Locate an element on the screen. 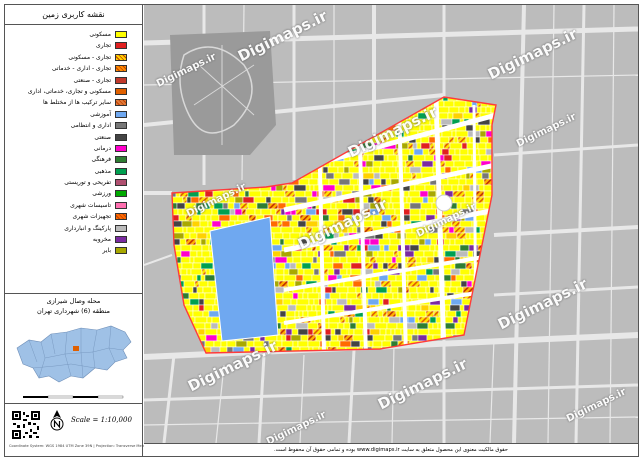 This screenshot has width=643, height=461. legend-label: تجاری - مسکونی is located at coordinates (89, 57).